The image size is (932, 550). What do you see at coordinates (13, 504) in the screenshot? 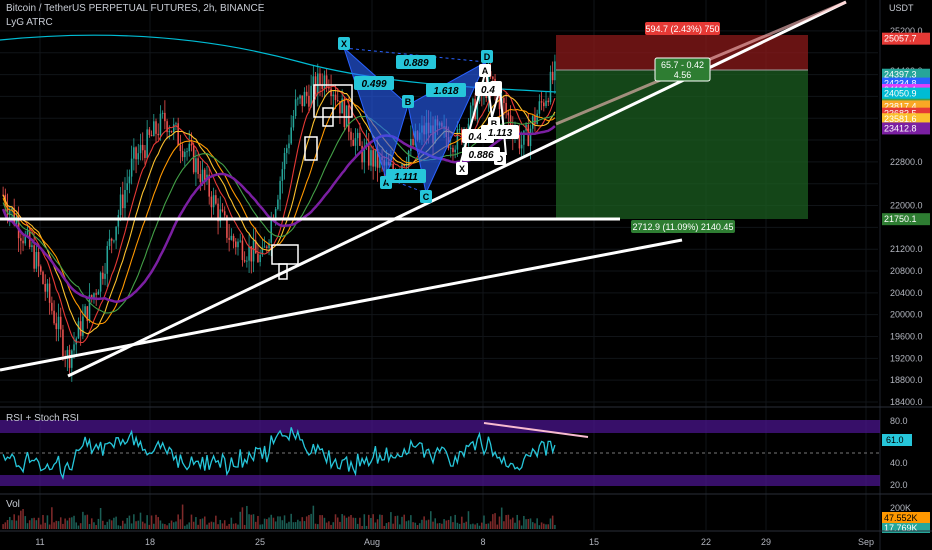
I see `vol-panel-title: Vol` at bounding box center [13, 504].